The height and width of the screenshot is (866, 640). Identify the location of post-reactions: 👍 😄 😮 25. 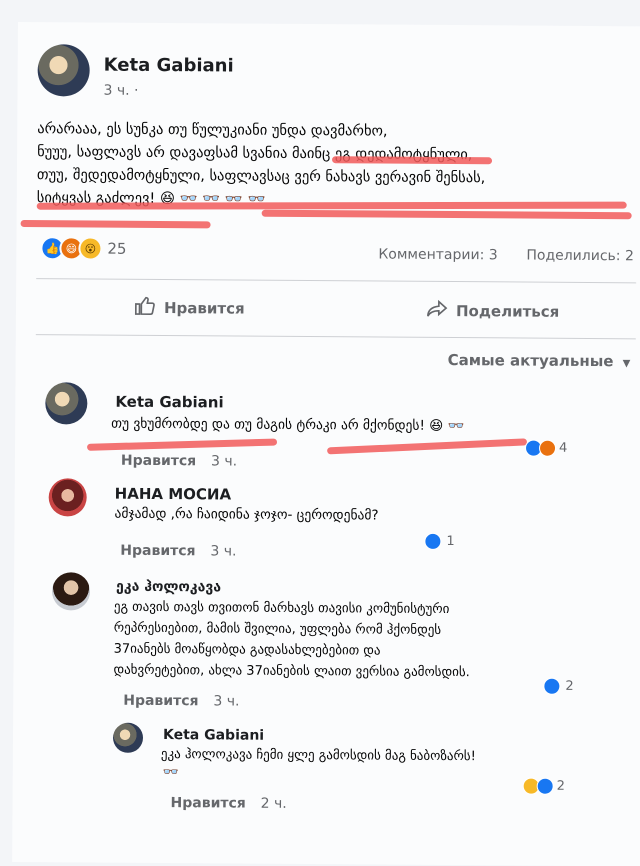
(83, 248).